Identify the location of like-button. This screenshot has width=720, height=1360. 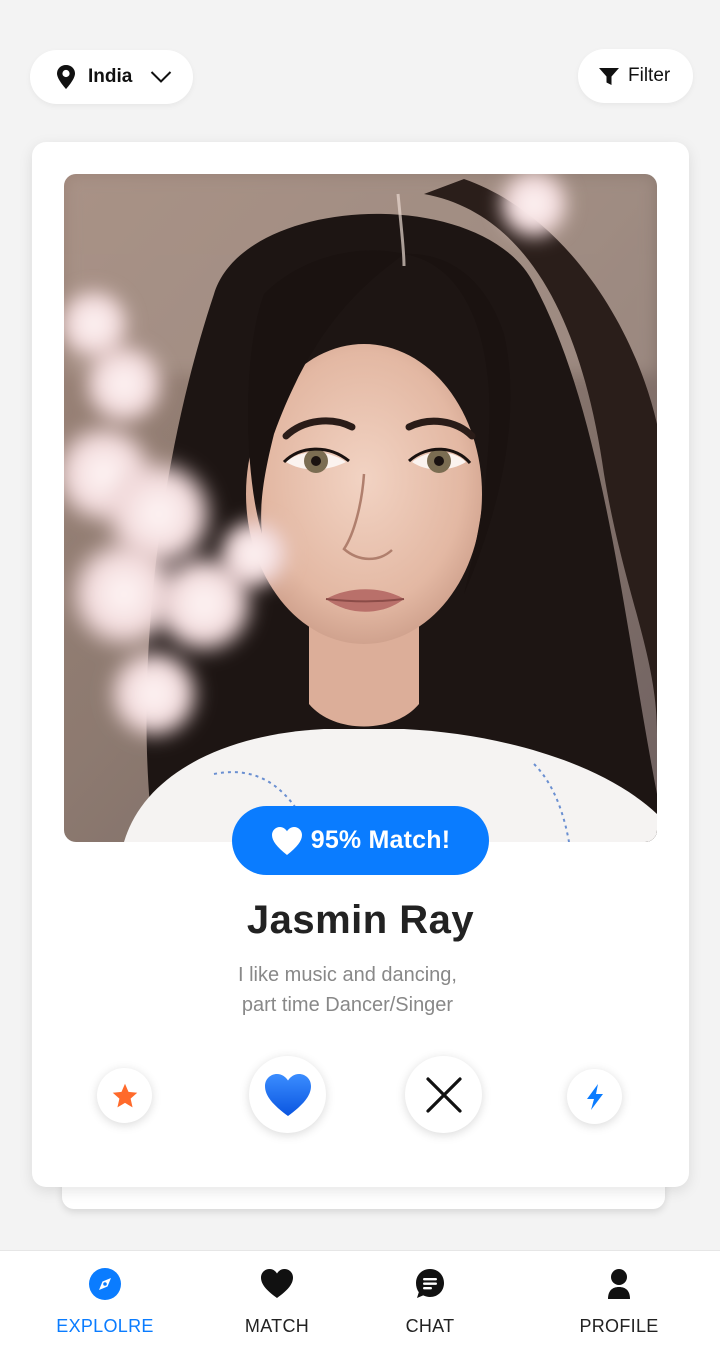
(287, 1094).